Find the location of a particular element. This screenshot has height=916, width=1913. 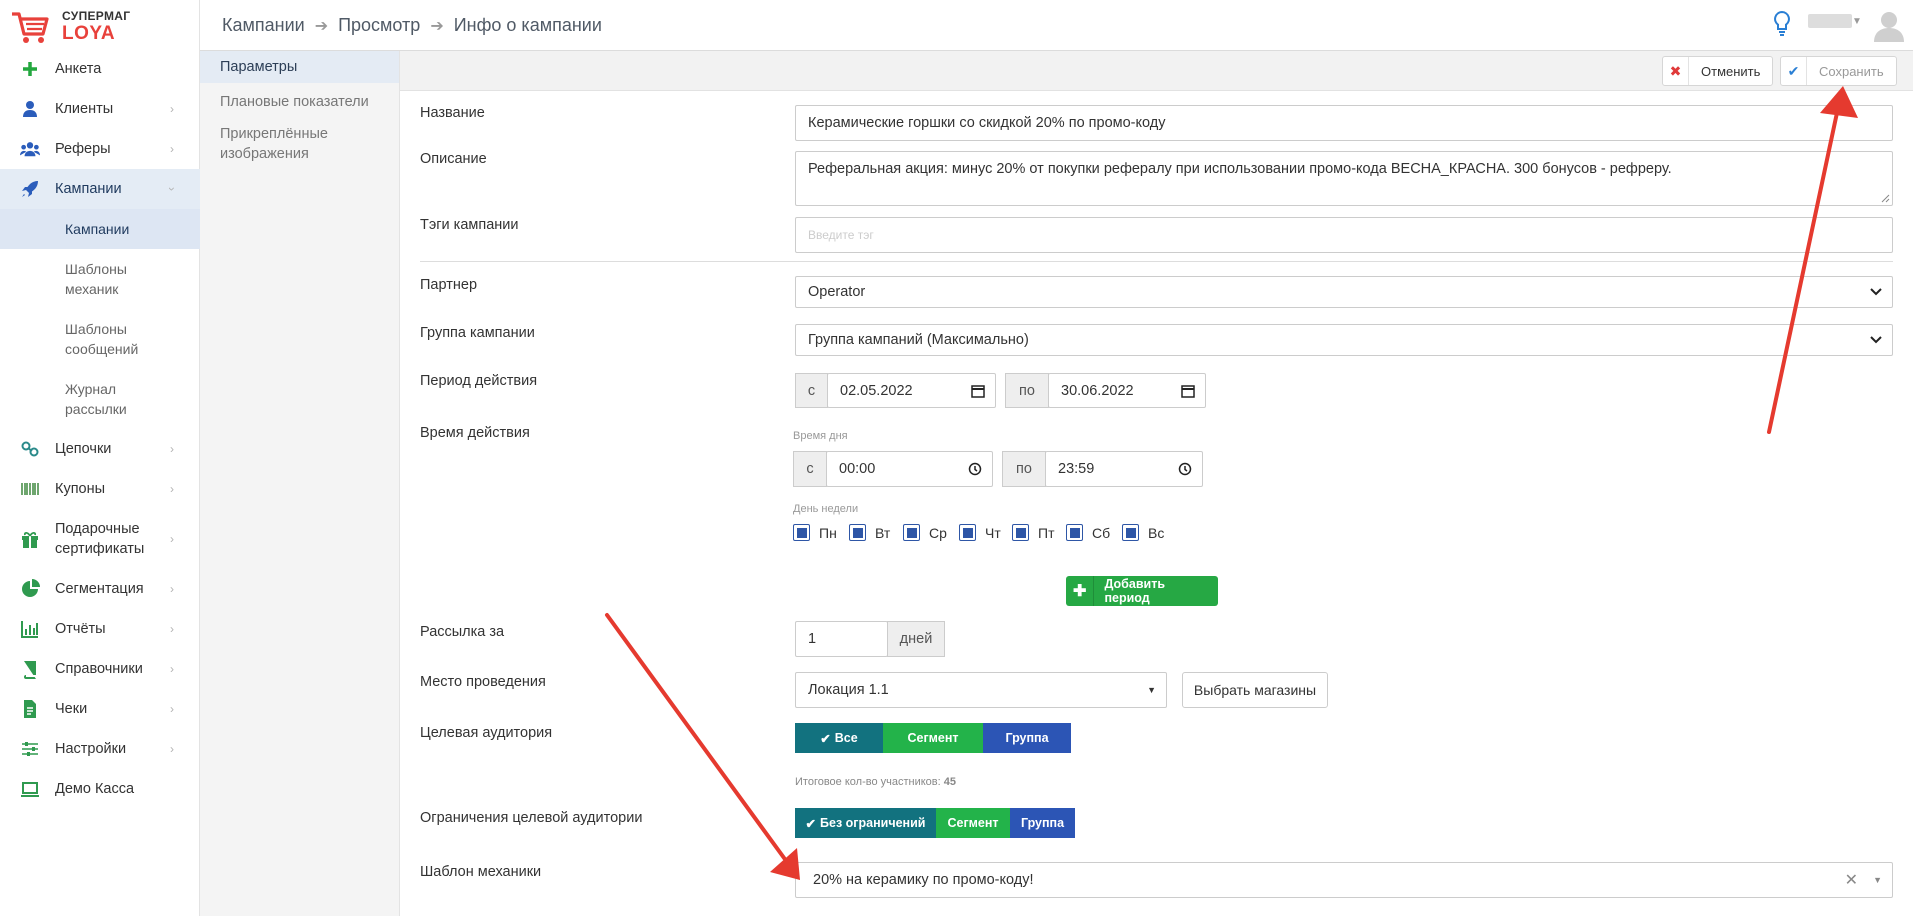

sidebar-item-settings: Настройки › is located at coordinates (100, 749).